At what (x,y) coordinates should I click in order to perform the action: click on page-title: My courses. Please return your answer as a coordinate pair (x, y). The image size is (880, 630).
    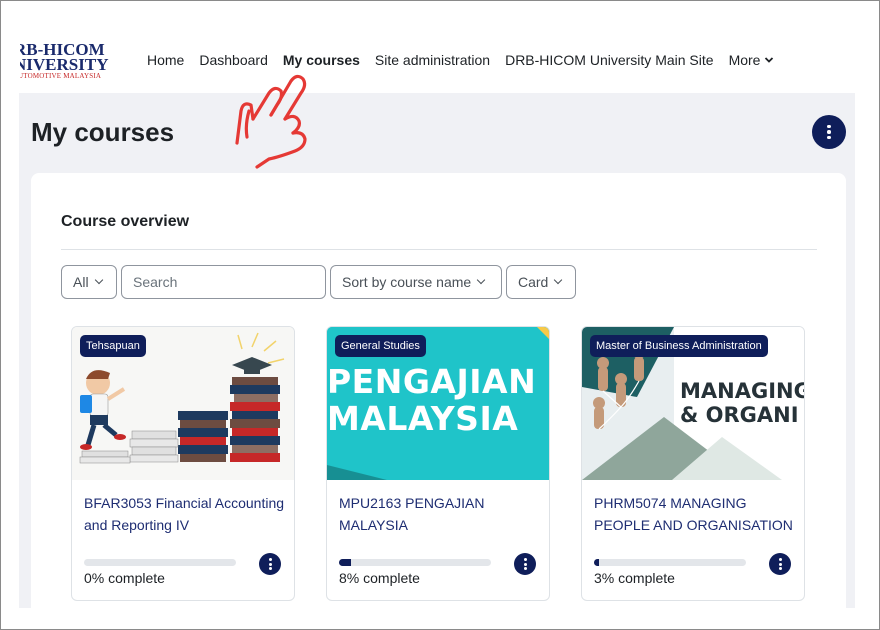
    Looking at the image, I should click on (103, 132).